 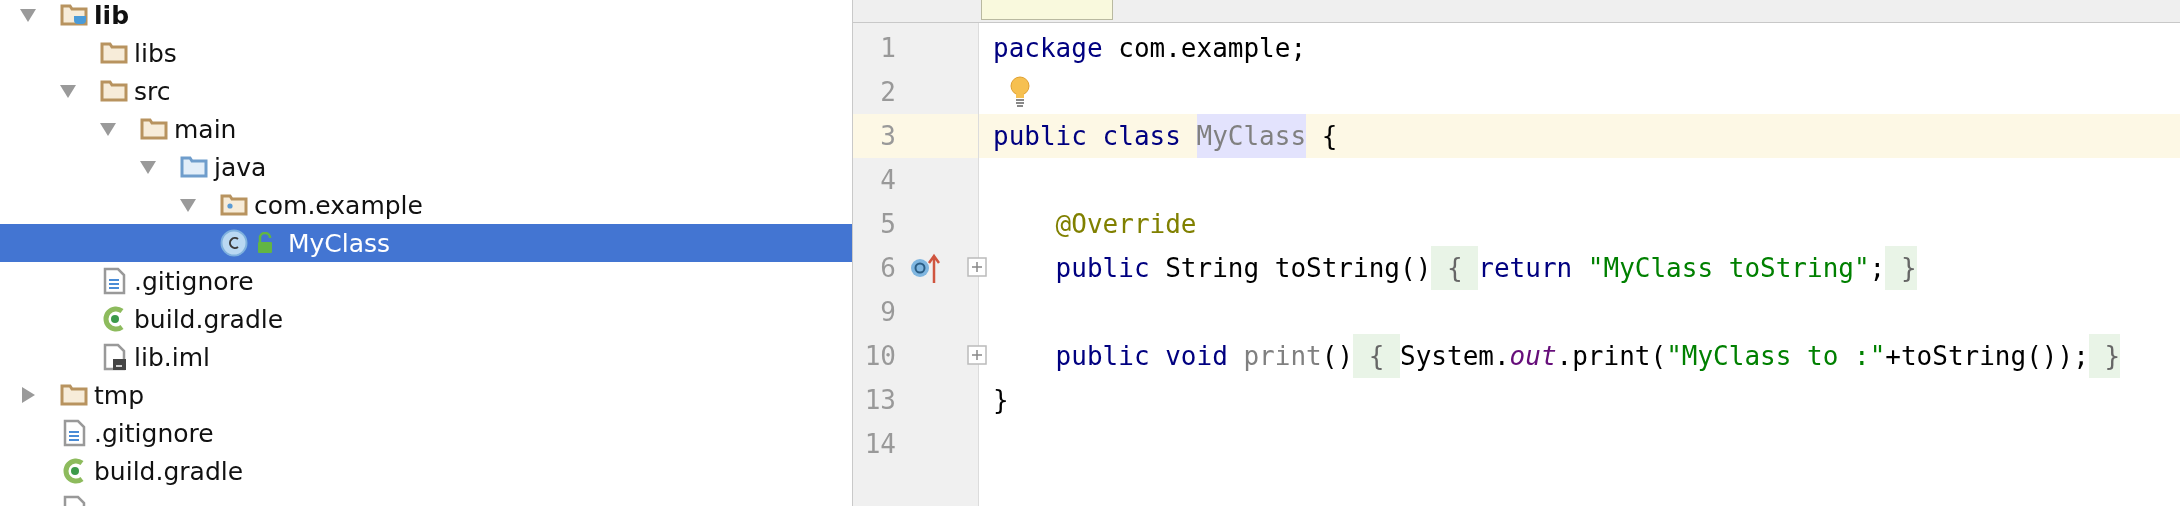 What do you see at coordinates (426, 167) in the screenshot?
I see `tree-item: java` at bounding box center [426, 167].